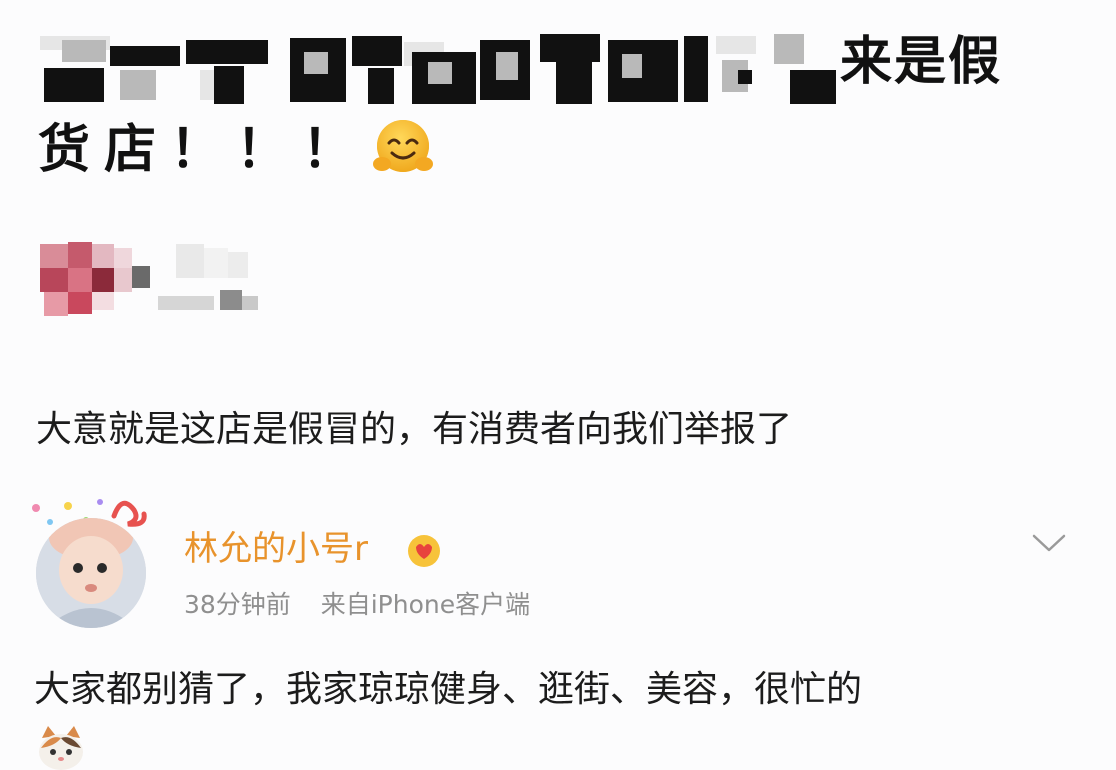  Describe the element at coordinates (424, 551) in the screenshot. I see `vip-heart-badge-icon` at that location.